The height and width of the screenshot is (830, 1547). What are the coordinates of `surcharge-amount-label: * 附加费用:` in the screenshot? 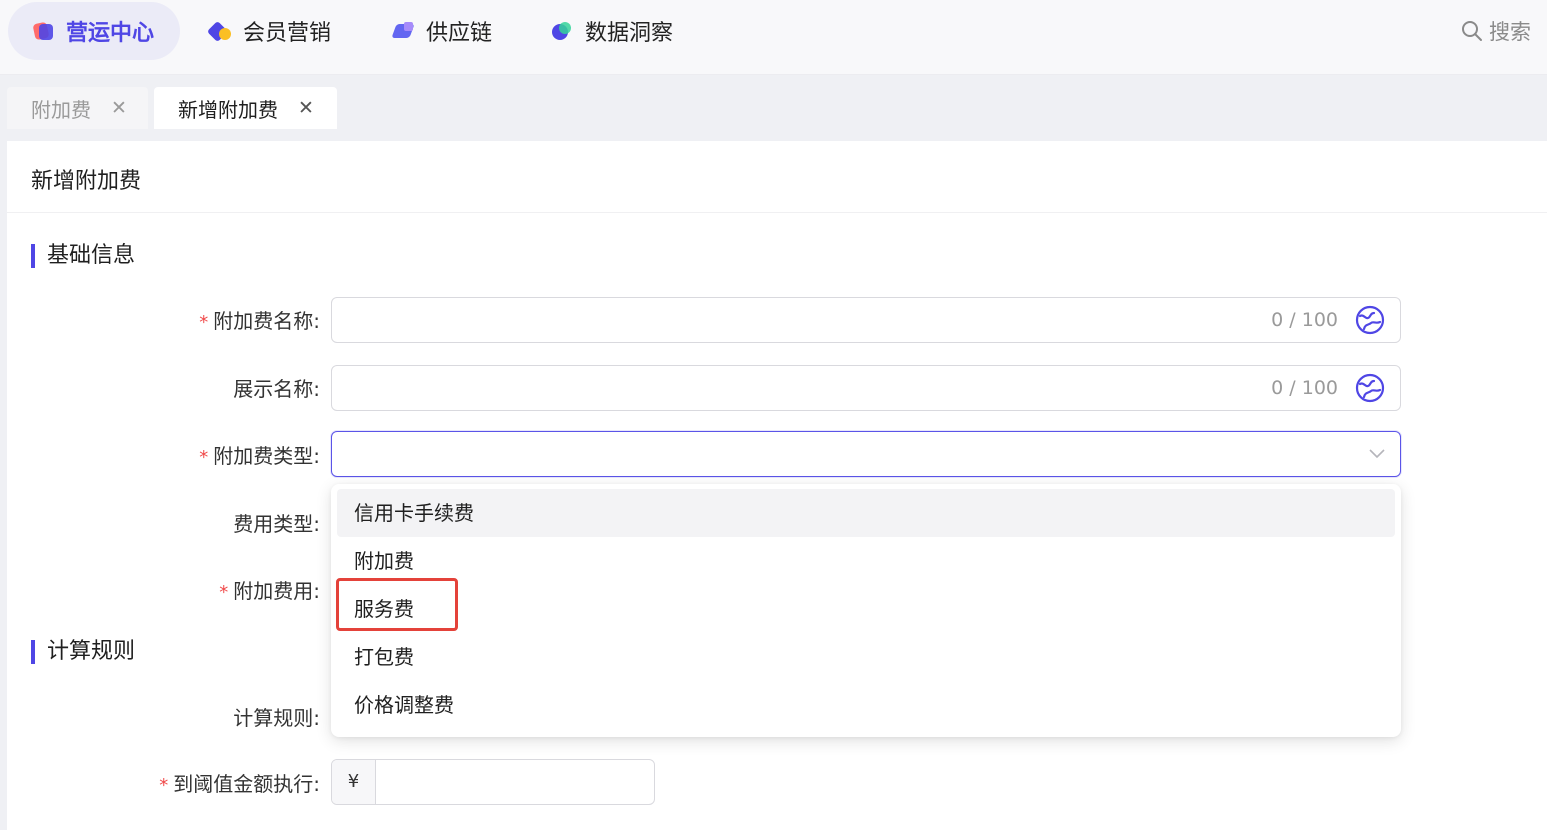 It's located at (269, 591).